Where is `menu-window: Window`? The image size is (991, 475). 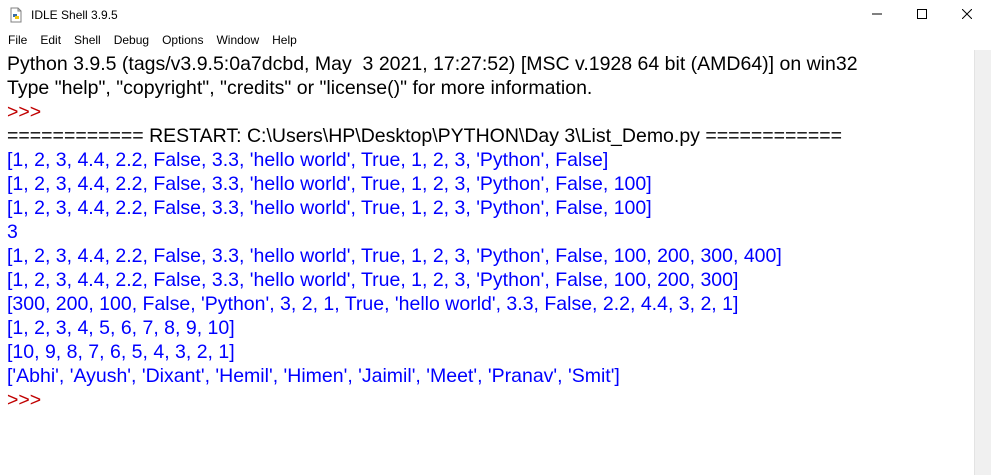 menu-window: Window is located at coordinates (237, 40).